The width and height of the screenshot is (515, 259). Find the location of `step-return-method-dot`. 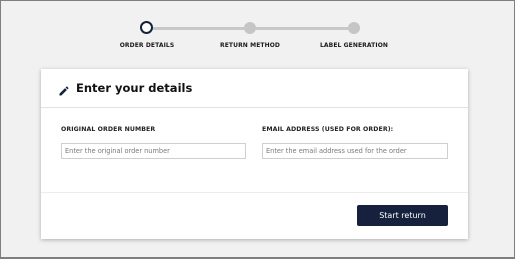

step-return-method-dot is located at coordinates (250, 28).